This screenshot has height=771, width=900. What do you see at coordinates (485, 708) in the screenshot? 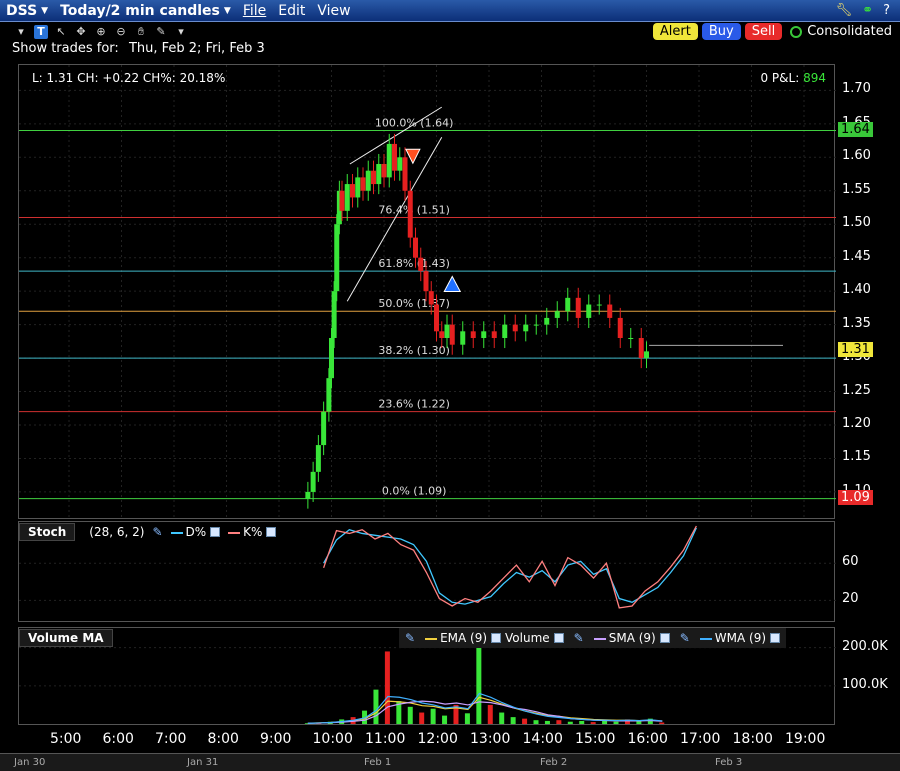
I see `volume-ma-line` at bounding box center [485, 708].